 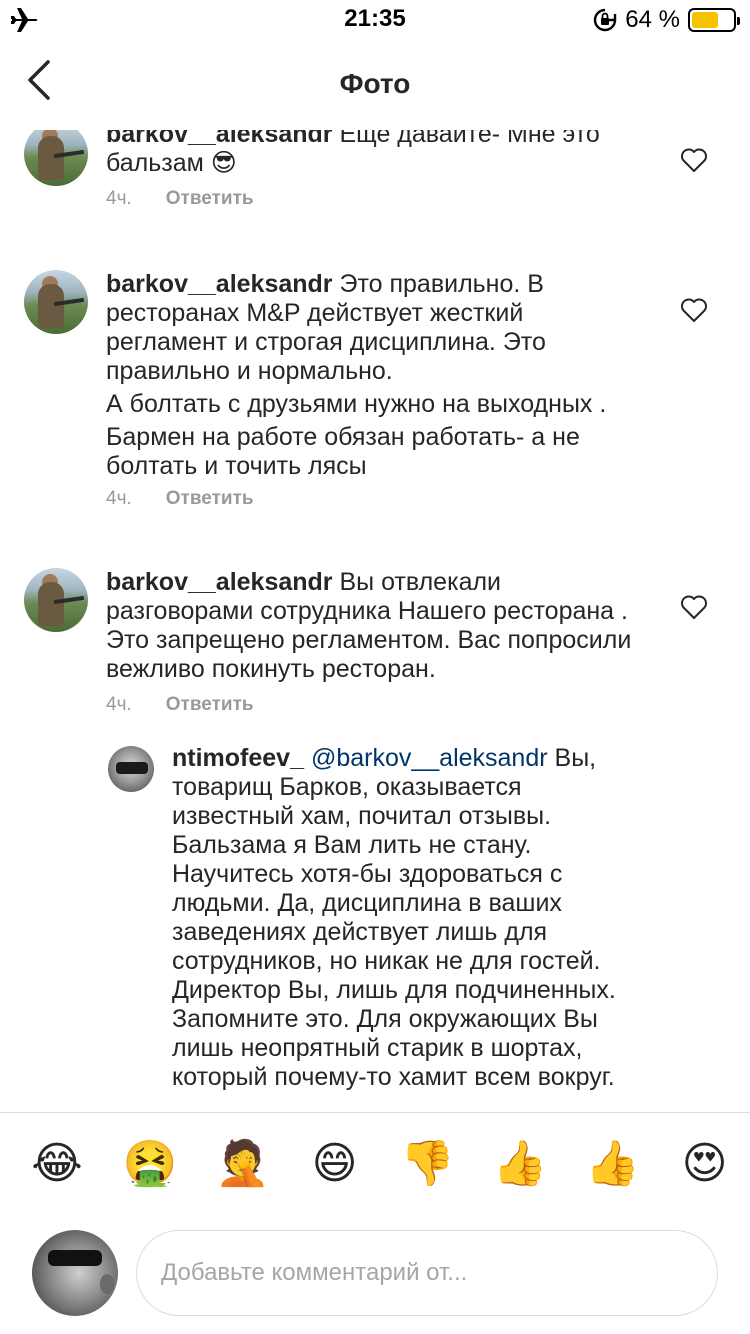 I want to click on emoji-bar: 😂 🤮 🤦 😄 👎 👍 👍 😍, so click(x=375, y=1169).